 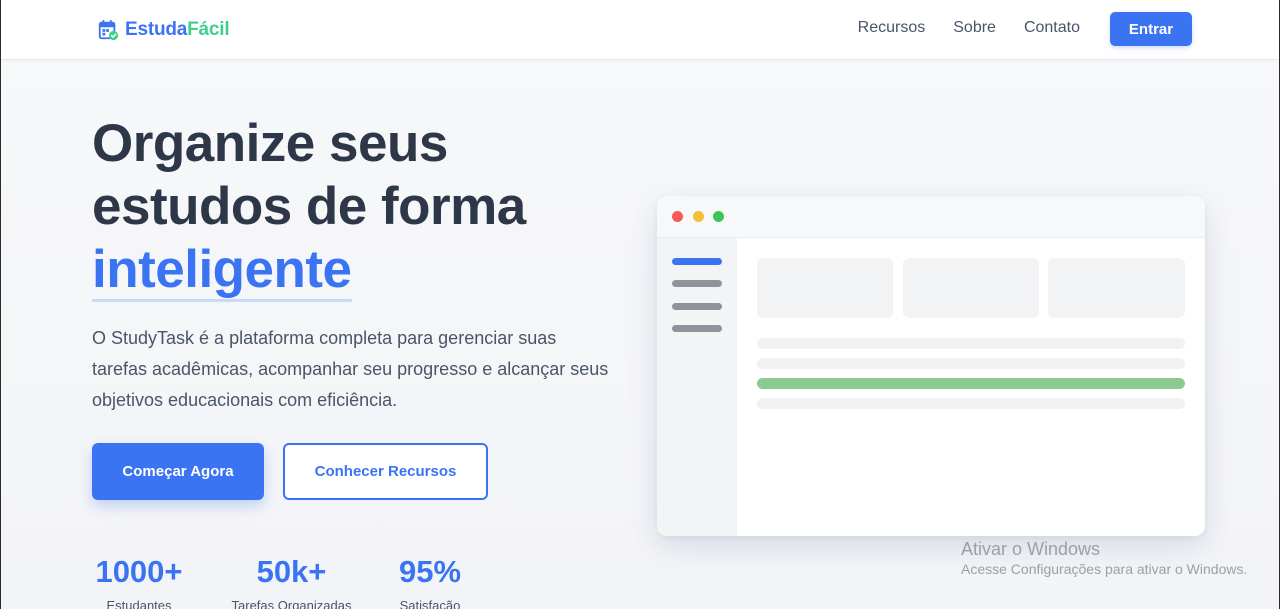 What do you see at coordinates (430, 571) in the screenshot?
I see `stat-value: 95%` at bounding box center [430, 571].